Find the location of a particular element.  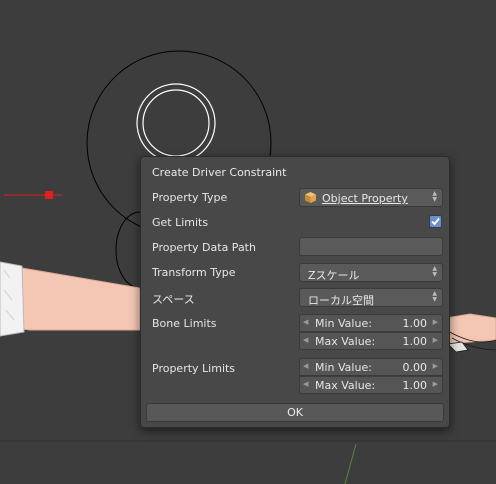

property-max-value-field: ◀ Max Value: 1.00 ▶ is located at coordinates (371, 385).